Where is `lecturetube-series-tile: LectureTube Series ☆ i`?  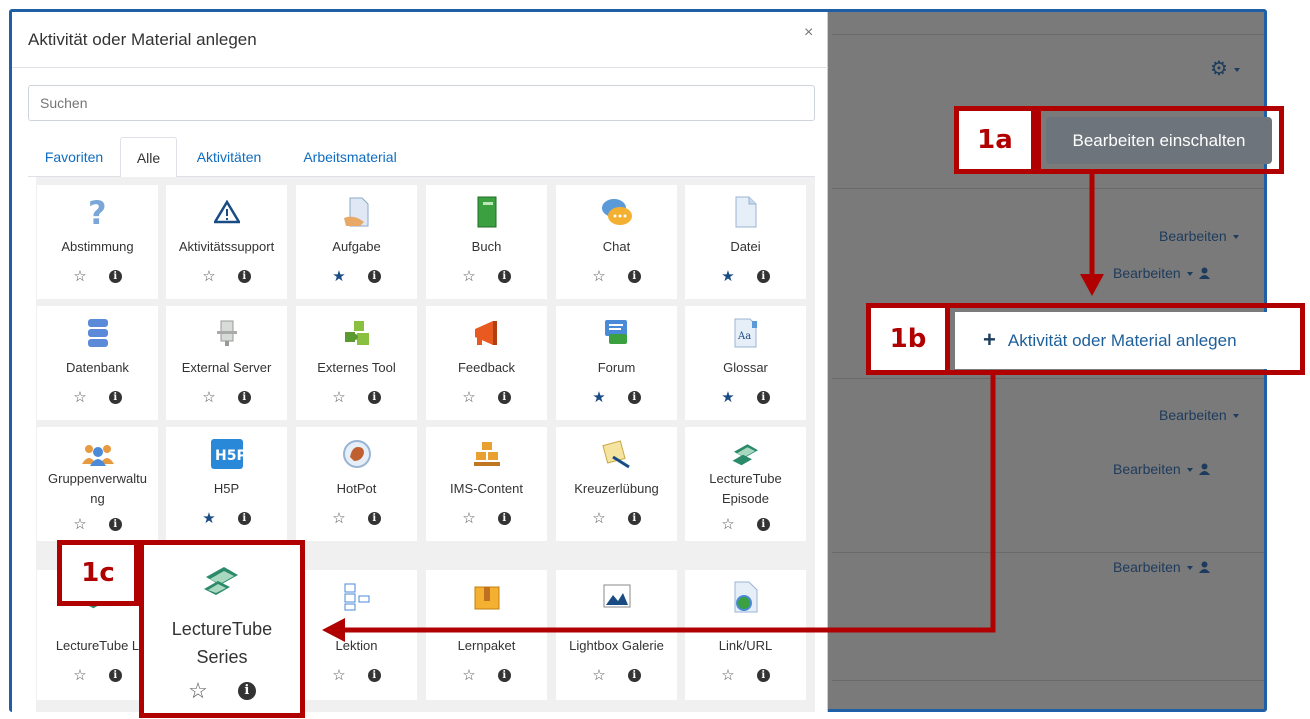 lecturetube-series-tile: LectureTube Series ☆ i is located at coordinates (222, 629).